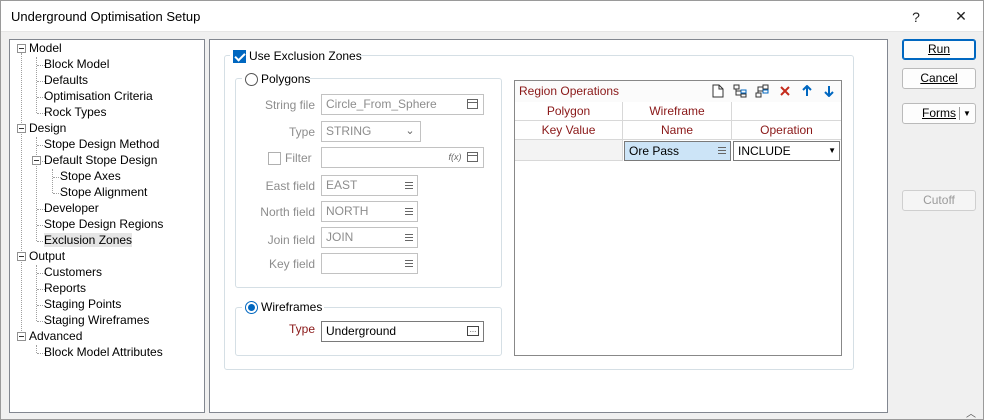 This screenshot has height=420, width=984. Describe the element at coordinates (47, 128) in the screenshot. I see `tree-item-design: Design` at that location.